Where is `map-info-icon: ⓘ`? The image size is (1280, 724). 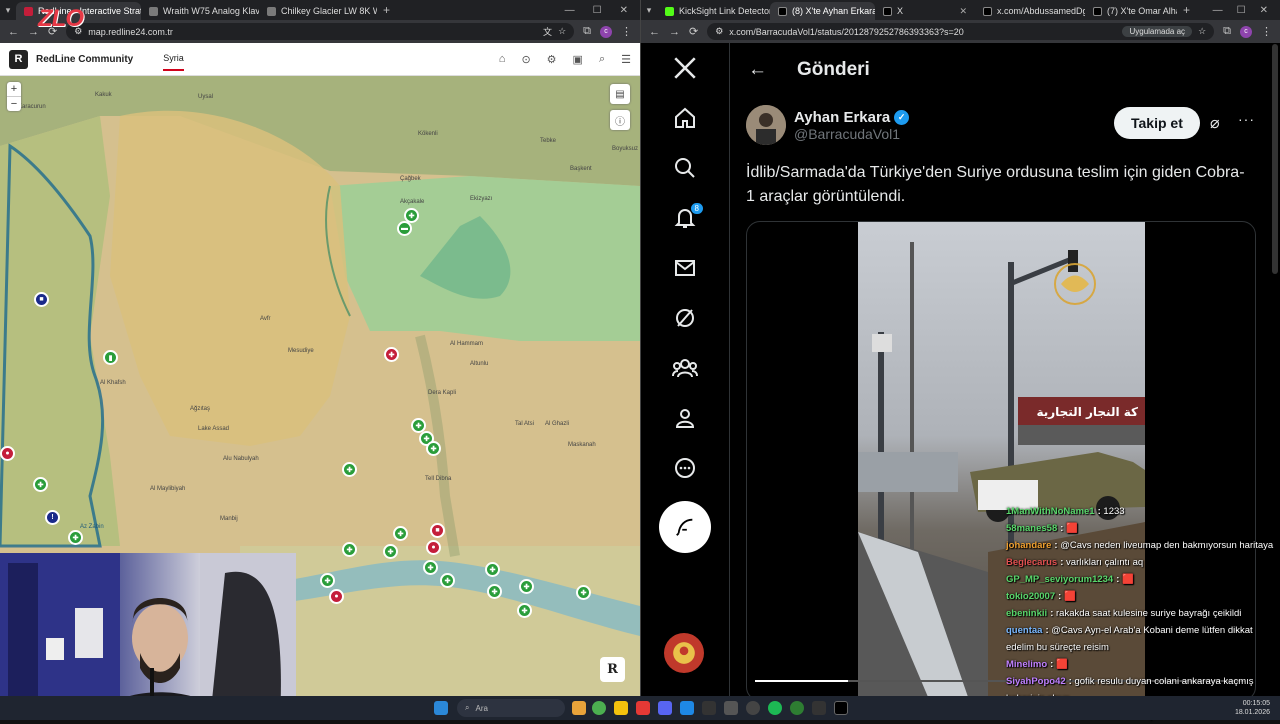
map-info-icon: ⓘ is located at coordinates (620, 120).